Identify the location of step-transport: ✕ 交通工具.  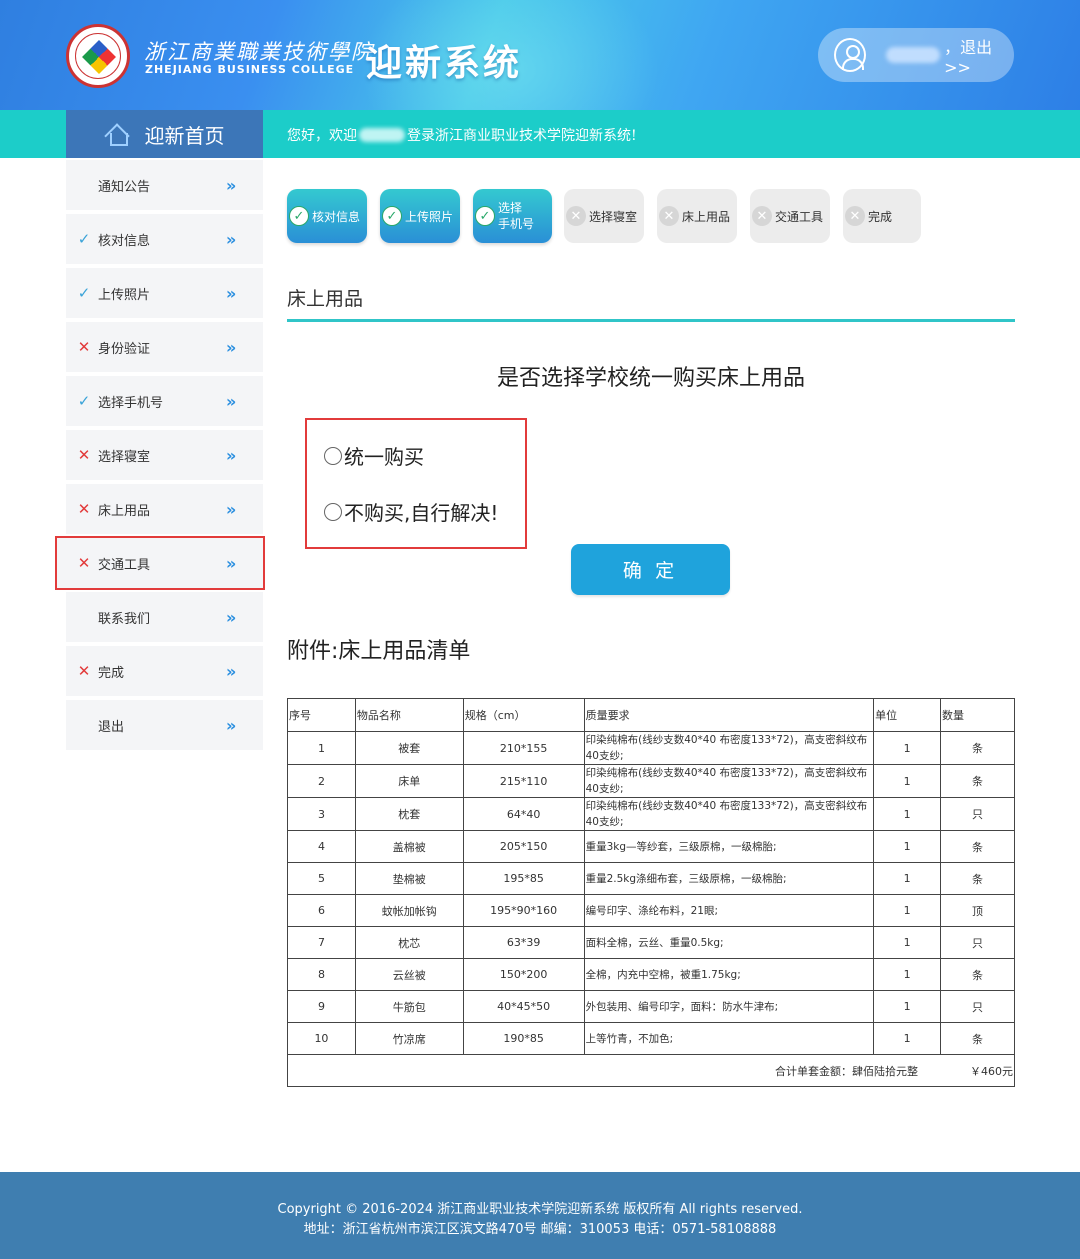
(790, 216).